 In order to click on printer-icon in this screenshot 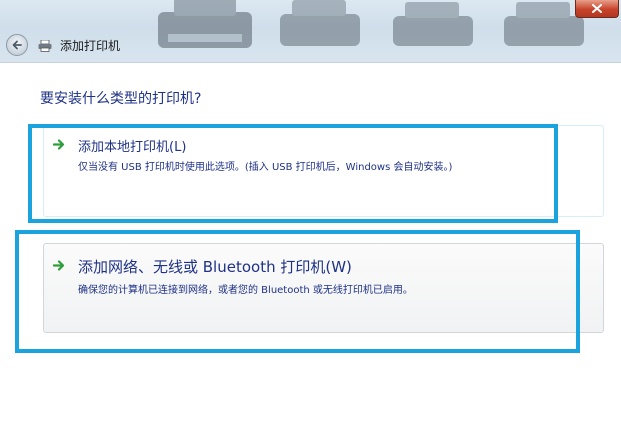, I will do `click(45, 46)`.